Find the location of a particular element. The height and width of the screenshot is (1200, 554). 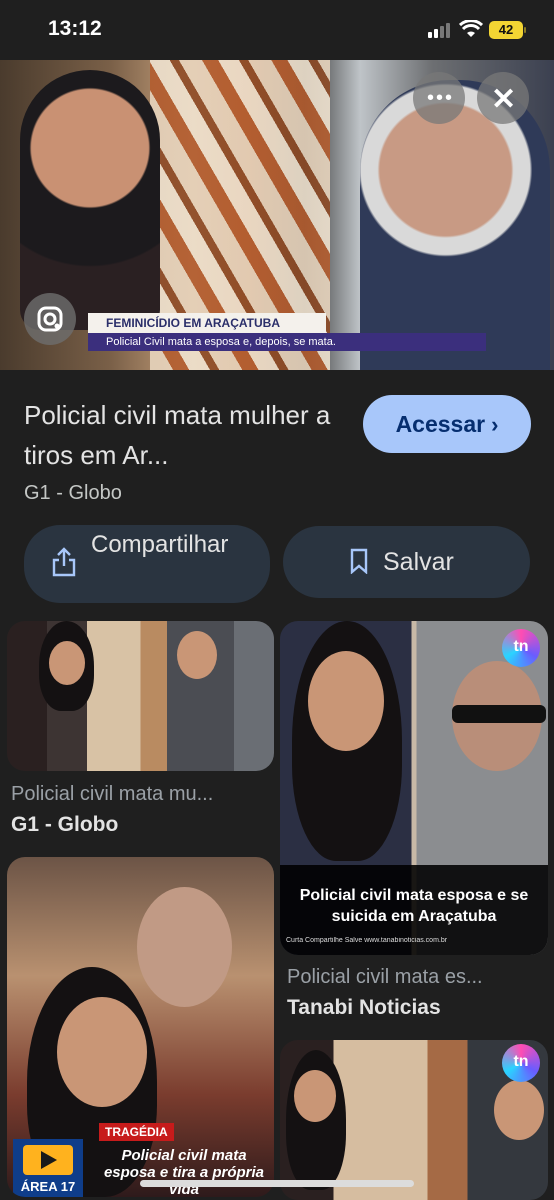

lower-third-headline: FEMINICÍDIO EM ARAÇATUBA is located at coordinates (207, 323).